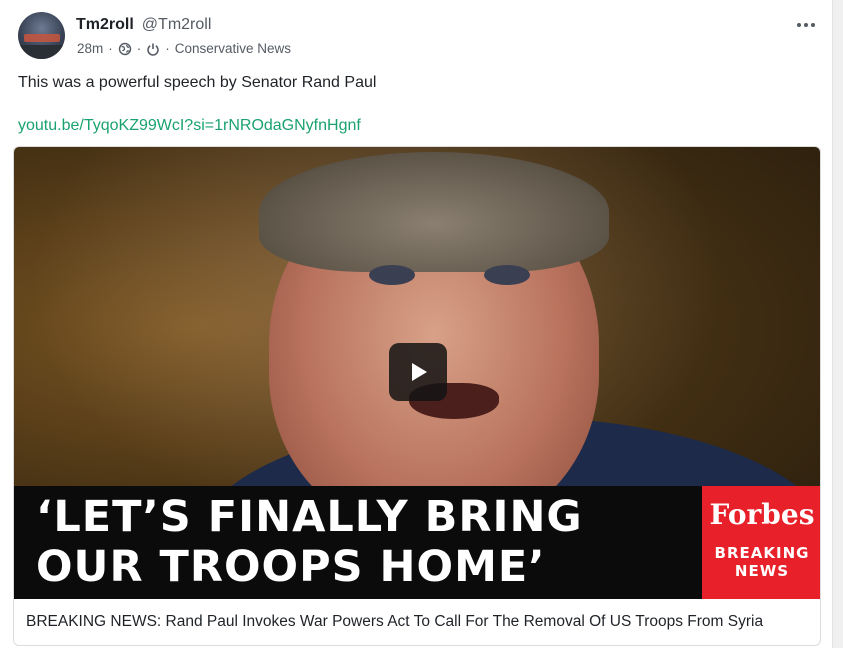 The height and width of the screenshot is (648, 843). Describe the element at coordinates (309, 517) in the screenshot. I see `headline-line-1: ‘LET’S FINALLY BRING` at that location.